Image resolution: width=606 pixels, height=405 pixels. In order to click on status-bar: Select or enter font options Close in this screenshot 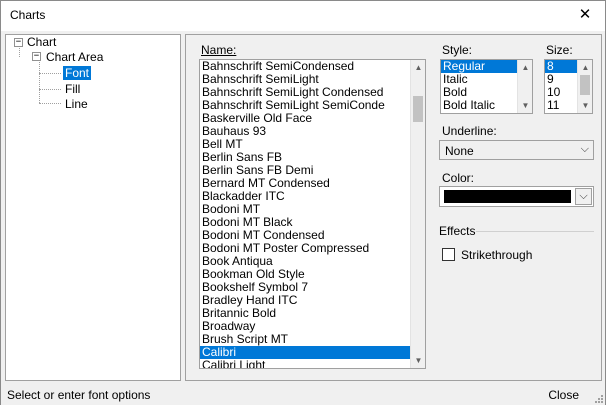, I will do `click(303, 394)`.